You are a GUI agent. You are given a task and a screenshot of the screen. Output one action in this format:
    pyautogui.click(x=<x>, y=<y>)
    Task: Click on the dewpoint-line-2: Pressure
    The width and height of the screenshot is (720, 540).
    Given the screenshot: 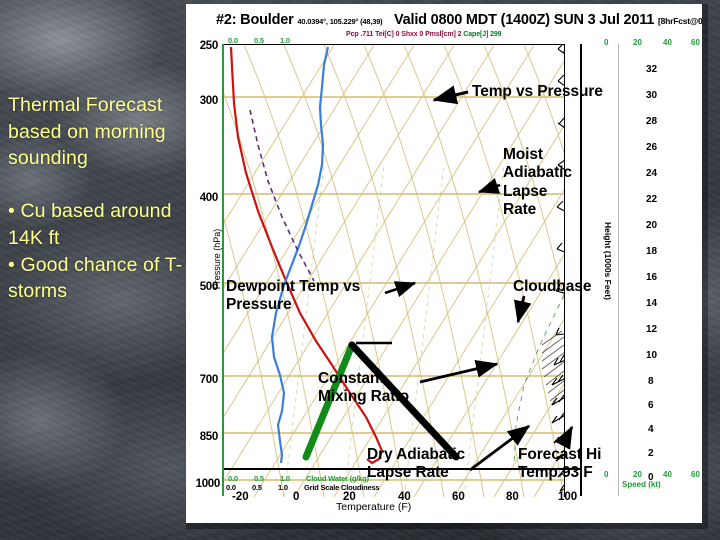 What is the action you would take?
    pyautogui.click(x=259, y=305)
    